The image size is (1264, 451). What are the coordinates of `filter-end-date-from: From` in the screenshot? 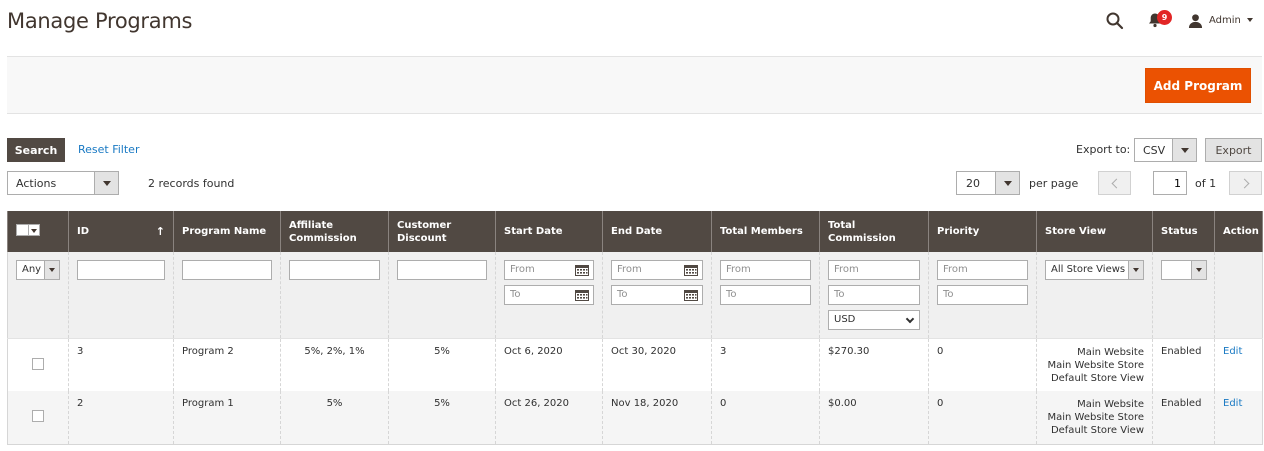 It's located at (657, 270).